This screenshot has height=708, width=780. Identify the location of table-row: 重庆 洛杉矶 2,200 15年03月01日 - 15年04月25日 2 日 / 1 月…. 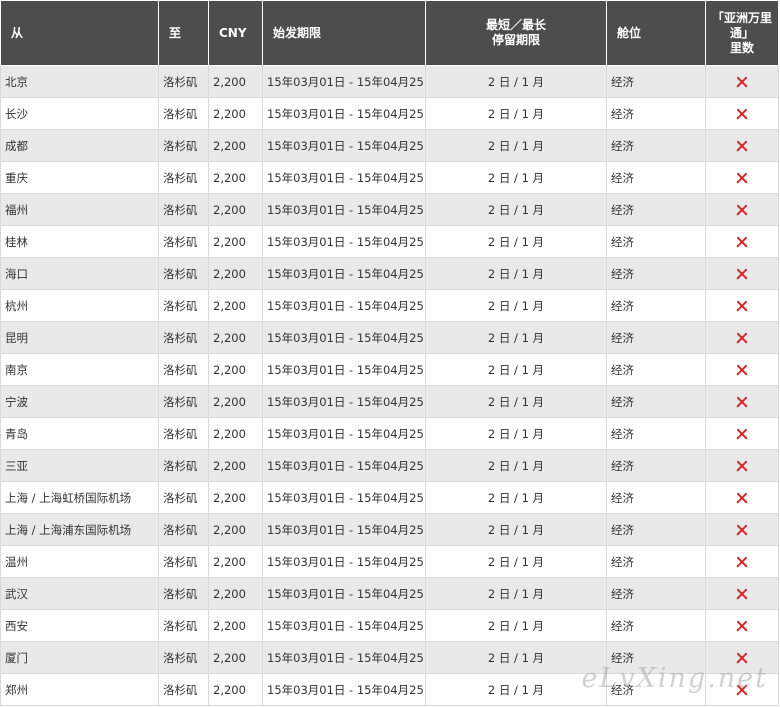
(389, 177).